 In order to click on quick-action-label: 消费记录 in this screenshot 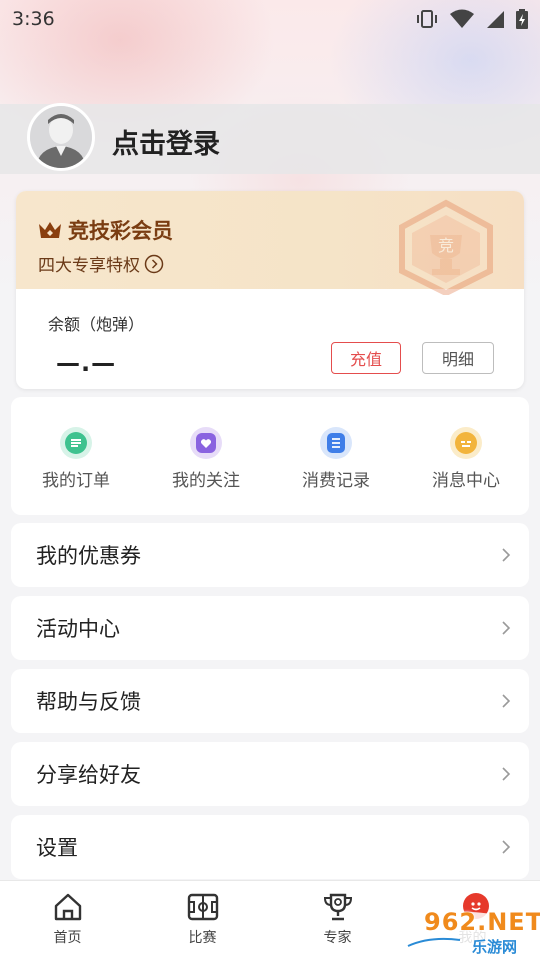, I will do `click(336, 481)`.